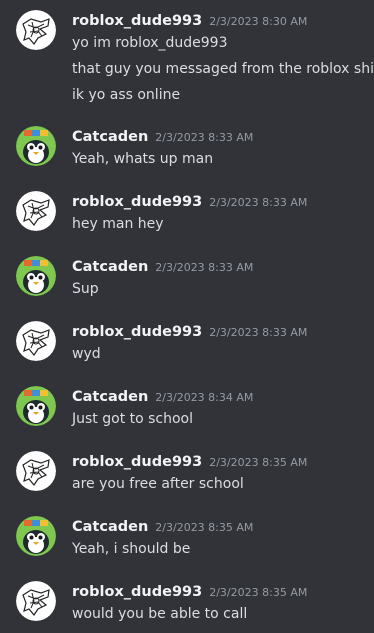  I want to click on message-text: hey man hey, so click(118, 224).